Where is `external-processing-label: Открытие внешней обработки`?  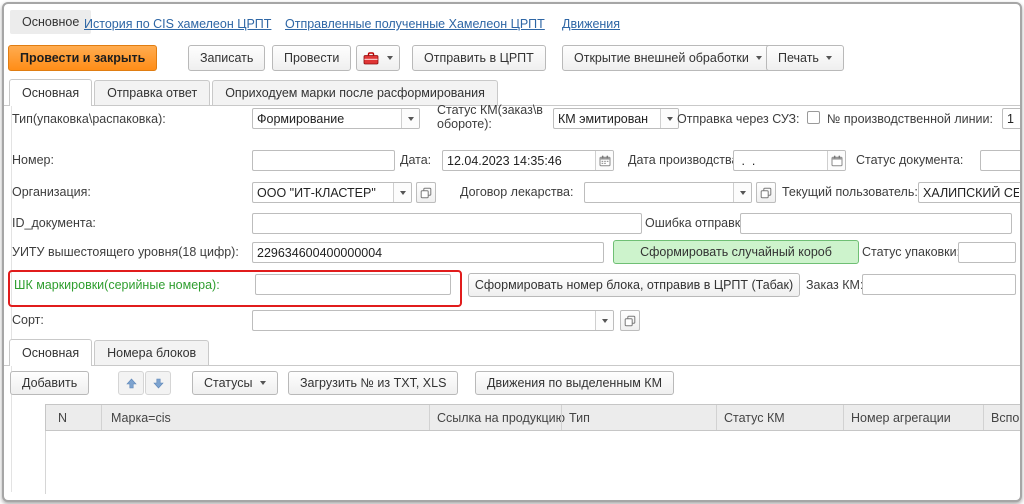
external-processing-label: Открытие внешней обработки is located at coordinates (661, 58).